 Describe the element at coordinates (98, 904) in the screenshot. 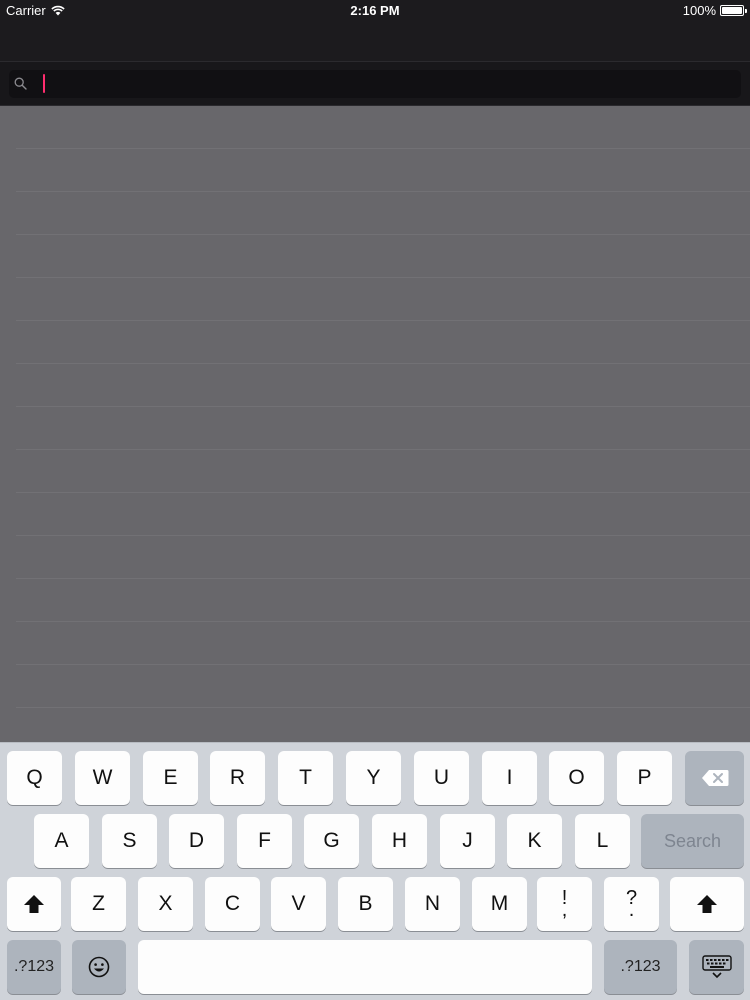

I see `key-z: Z` at that location.